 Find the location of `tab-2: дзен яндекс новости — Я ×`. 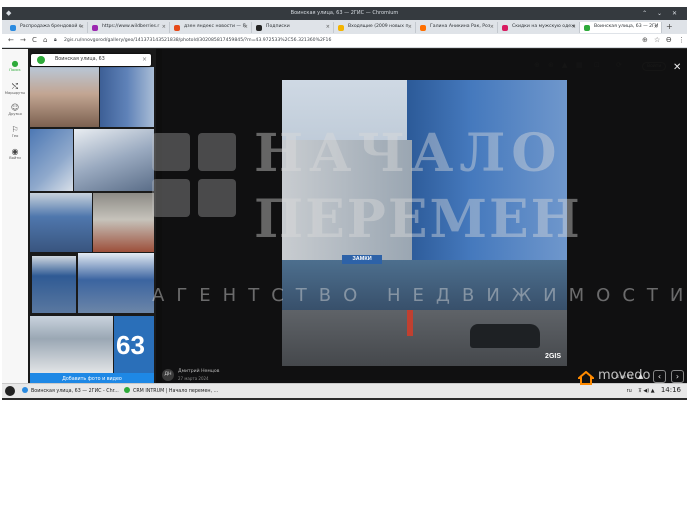

tab-2: дзен яндекс новости — Я × is located at coordinates (211, 27).